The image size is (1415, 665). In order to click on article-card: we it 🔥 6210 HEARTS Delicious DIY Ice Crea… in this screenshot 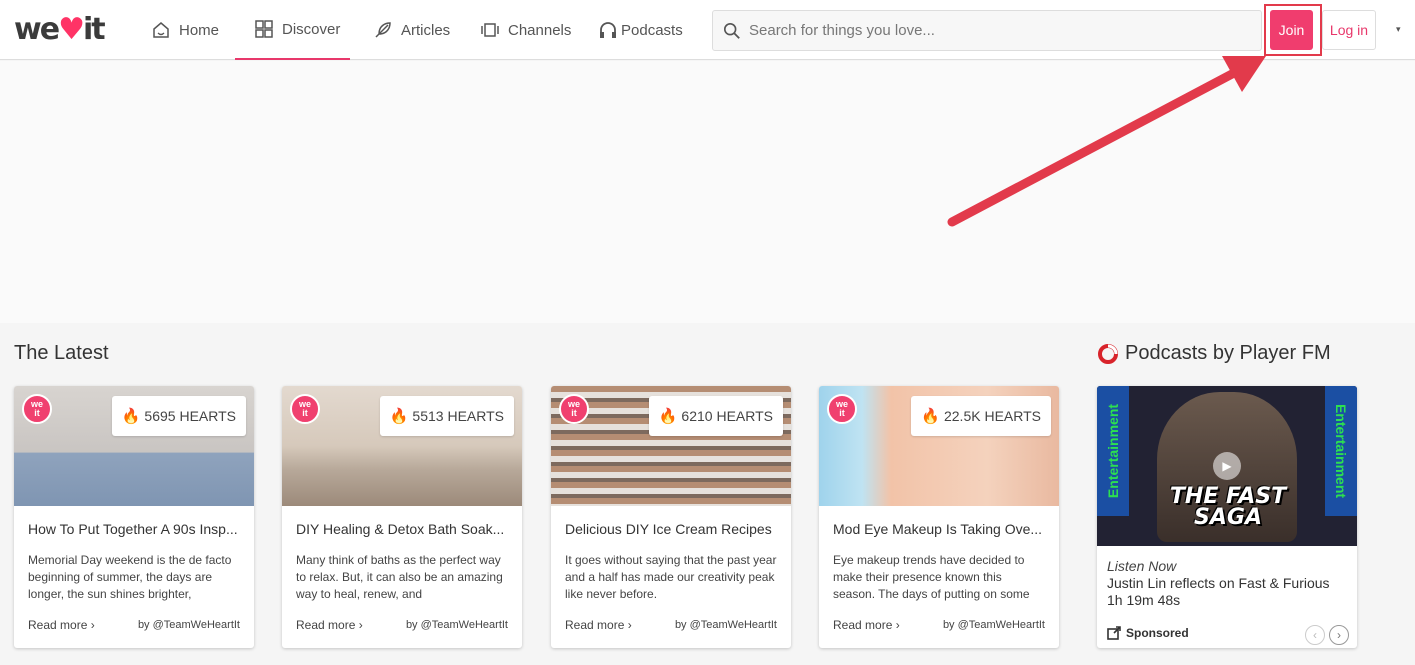, I will do `click(671, 517)`.